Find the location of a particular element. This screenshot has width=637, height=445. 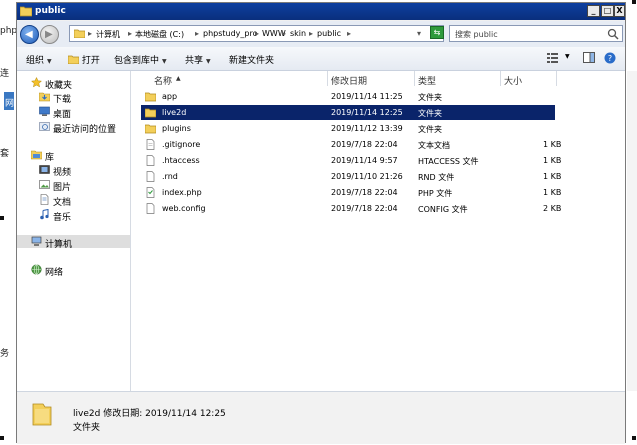

search-input: 搜索 public is located at coordinates (536, 33).